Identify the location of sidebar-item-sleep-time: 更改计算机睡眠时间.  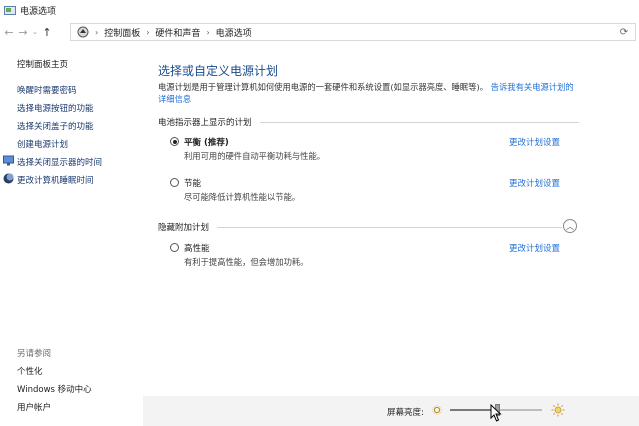
(55, 180).